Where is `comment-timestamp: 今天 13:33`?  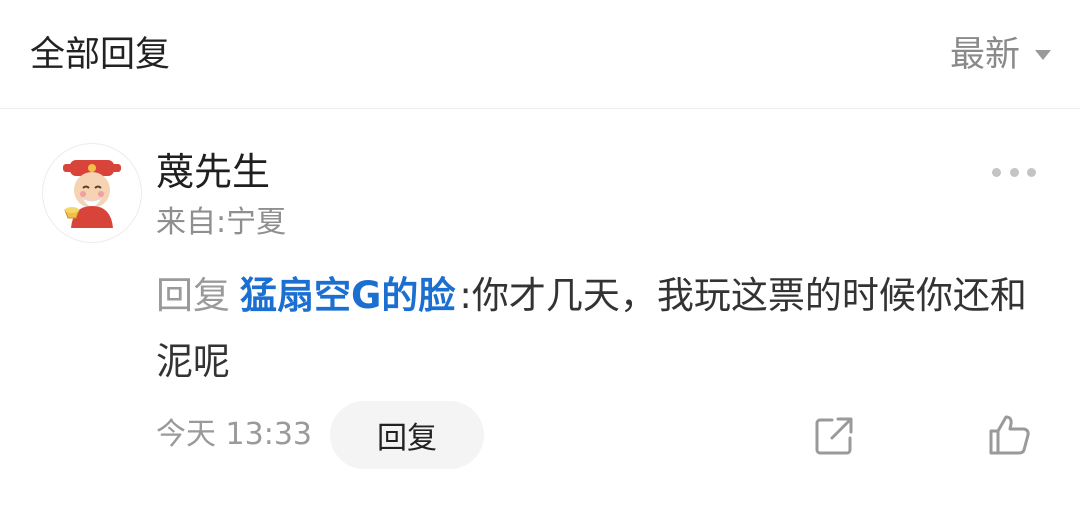 comment-timestamp: 今天 13:33 is located at coordinates (234, 434).